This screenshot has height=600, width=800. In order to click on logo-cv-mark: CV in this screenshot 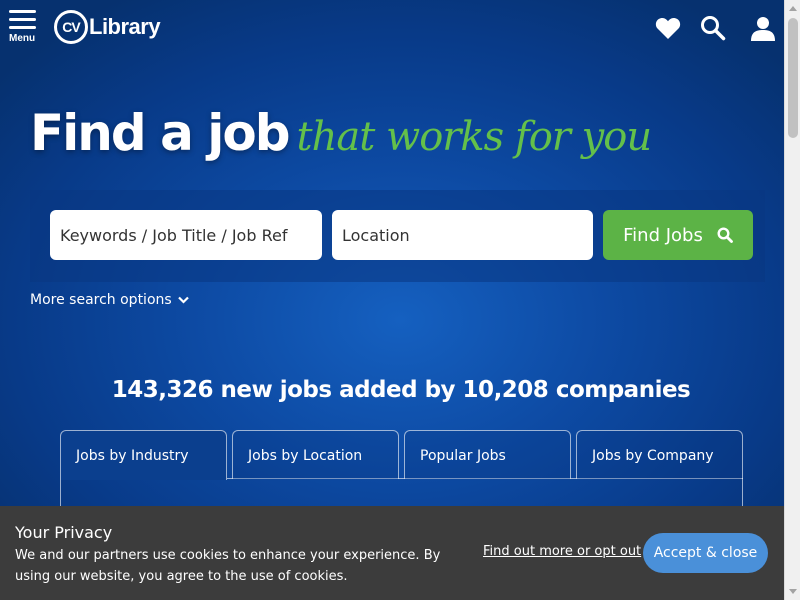, I will do `click(71, 27)`.